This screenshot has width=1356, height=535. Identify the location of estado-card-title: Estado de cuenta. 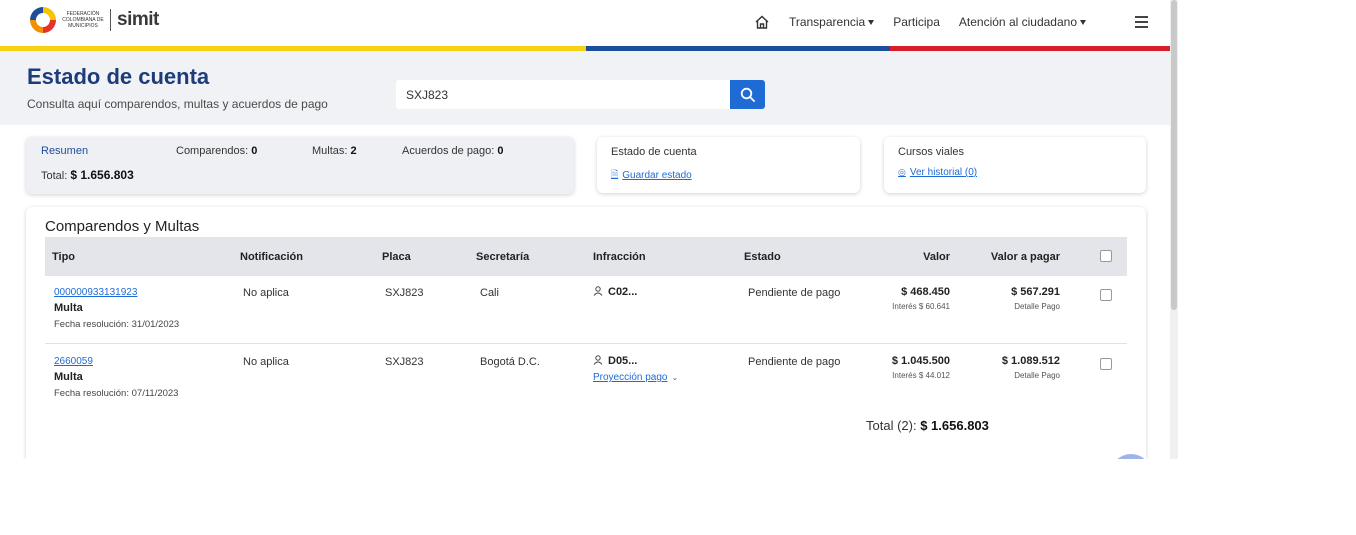
(654, 152).